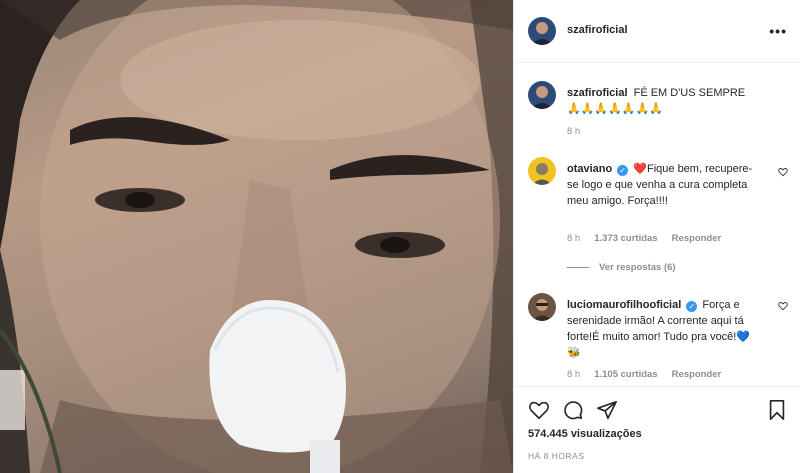 The width and height of the screenshot is (800, 473). What do you see at coordinates (615, 109) in the screenshot?
I see `caption-emojis: 🙏🙏🙏🙏🙏🙏🙏` at bounding box center [615, 109].